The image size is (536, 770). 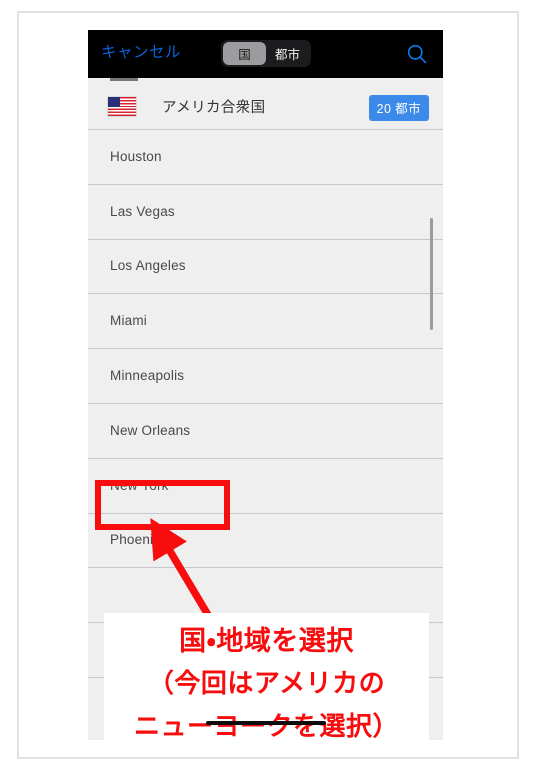 I want to click on caption-line-1: 国・地域を選択, so click(x=266, y=641).